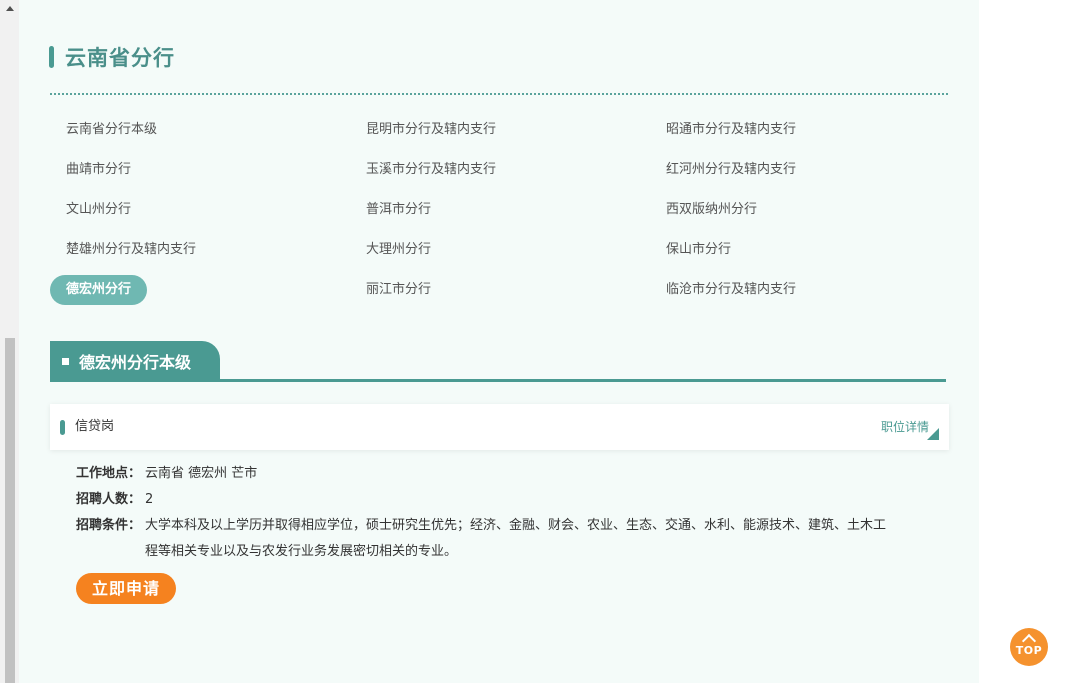 This screenshot has width=1067, height=683. I want to click on branch-link: 云南省分行本级, so click(111, 130).